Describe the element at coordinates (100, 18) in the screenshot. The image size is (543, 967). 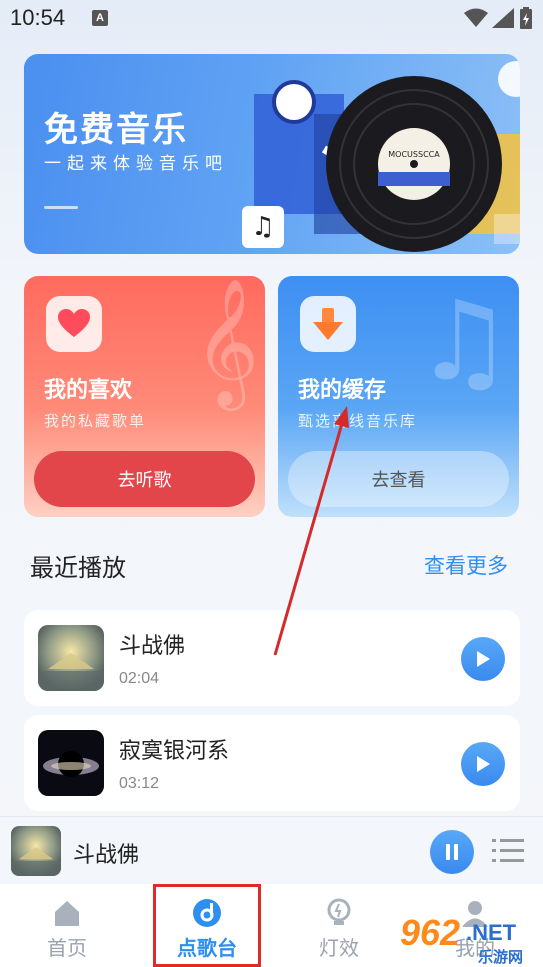
I see `notification-icon: A` at that location.